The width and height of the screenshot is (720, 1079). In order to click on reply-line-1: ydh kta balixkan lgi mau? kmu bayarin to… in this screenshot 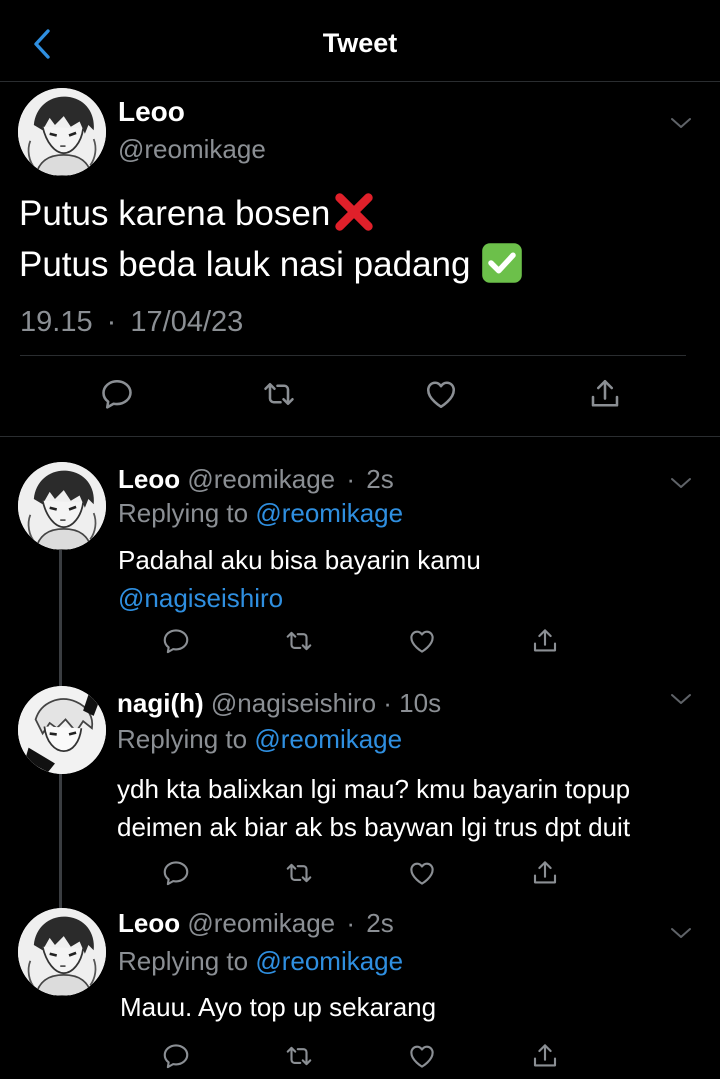, I will do `click(374, 789)`.